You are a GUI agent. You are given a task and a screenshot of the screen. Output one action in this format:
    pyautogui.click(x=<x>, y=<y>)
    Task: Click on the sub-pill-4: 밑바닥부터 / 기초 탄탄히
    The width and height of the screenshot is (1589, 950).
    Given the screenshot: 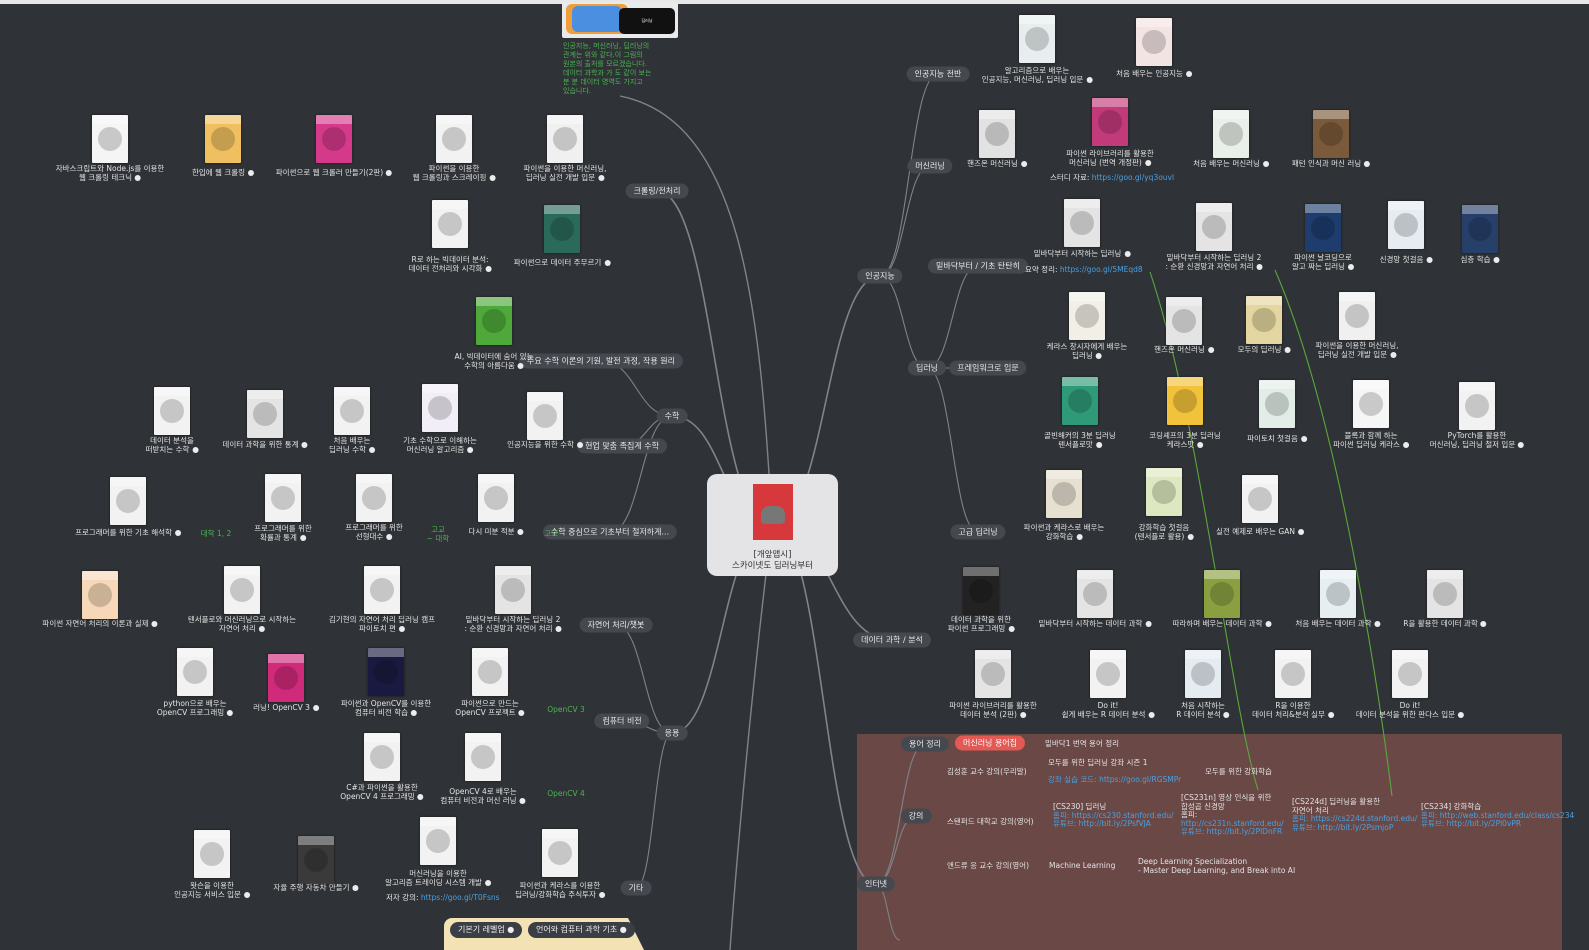 What is the action you would take?
    pyautogui.click(x=978, y=266)
    